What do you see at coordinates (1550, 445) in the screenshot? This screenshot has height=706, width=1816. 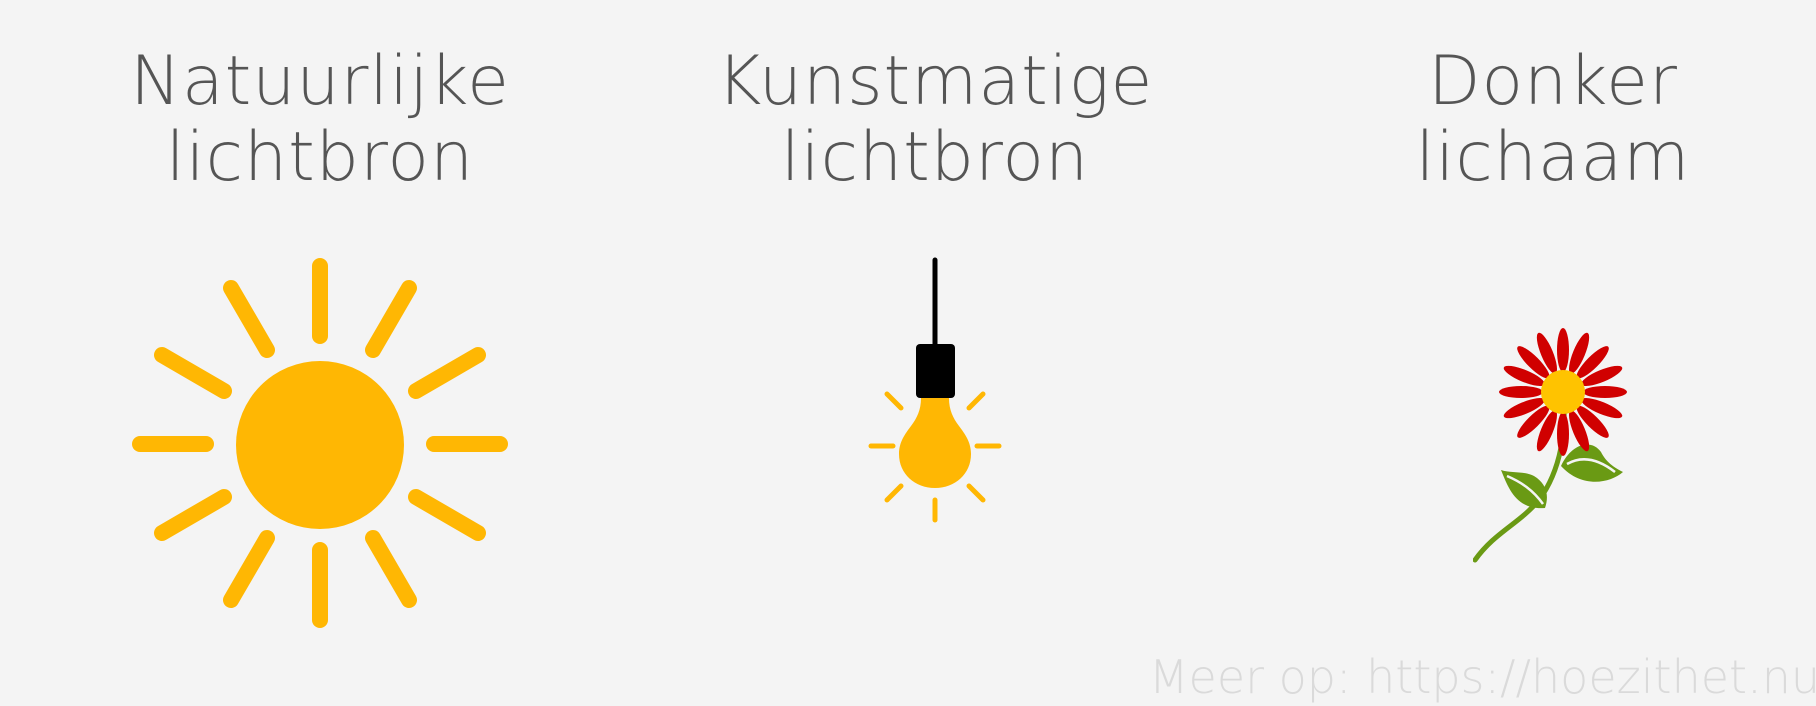 I see `flower-icon` at bounding box center [1550, 445].